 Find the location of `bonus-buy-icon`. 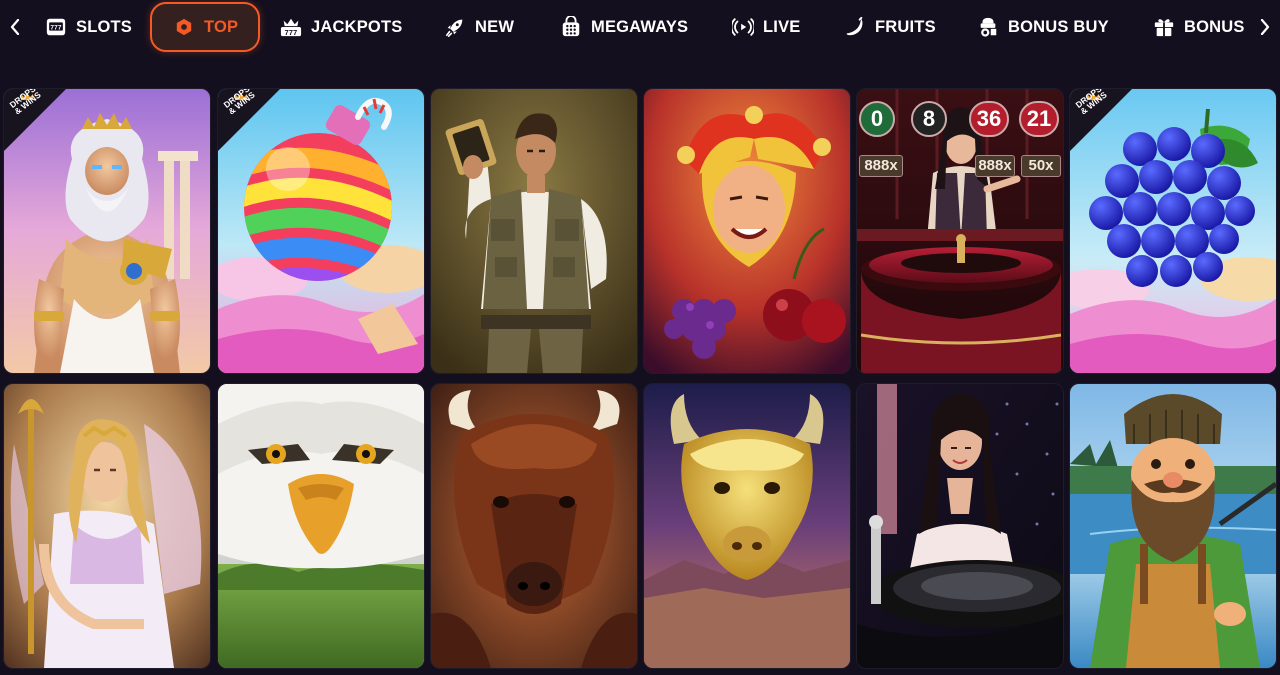

bonus-buy-icon is located at coordinates (988, 27).